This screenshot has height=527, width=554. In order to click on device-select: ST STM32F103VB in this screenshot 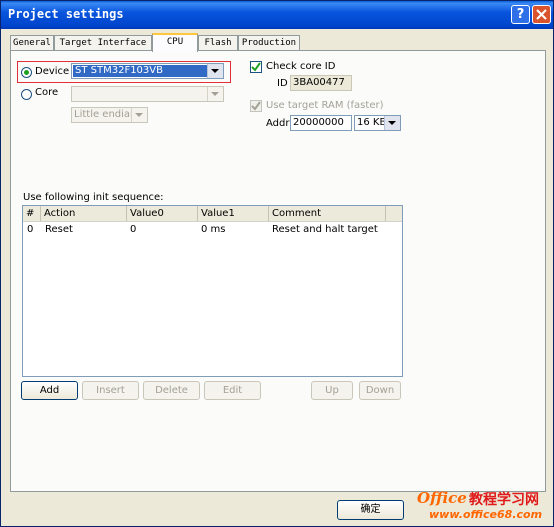, I will do `click(147, 71)`.